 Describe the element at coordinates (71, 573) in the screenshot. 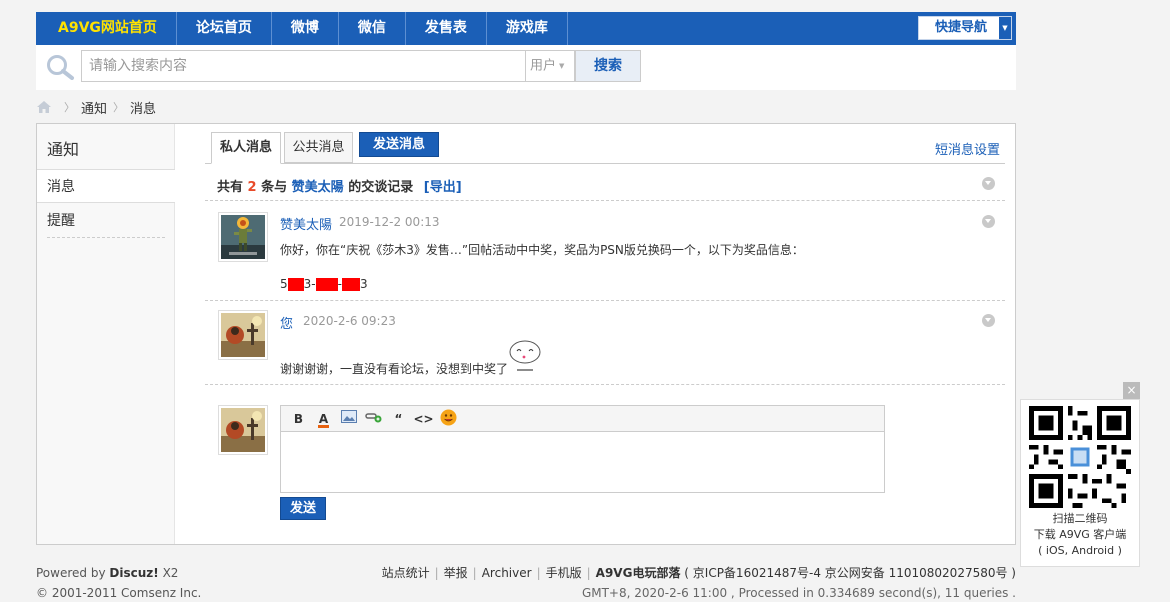

I see `powered-by-label: Powered by` at that location.